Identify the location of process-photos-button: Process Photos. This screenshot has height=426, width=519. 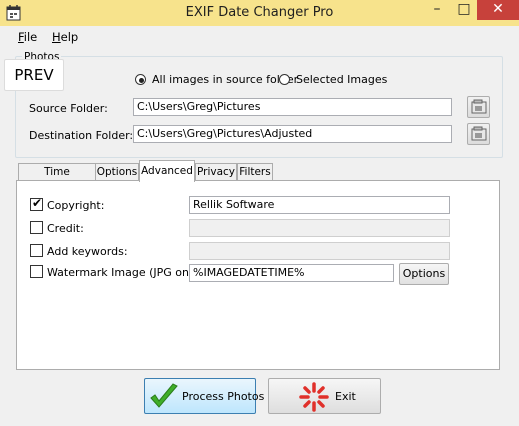
(204, 396).